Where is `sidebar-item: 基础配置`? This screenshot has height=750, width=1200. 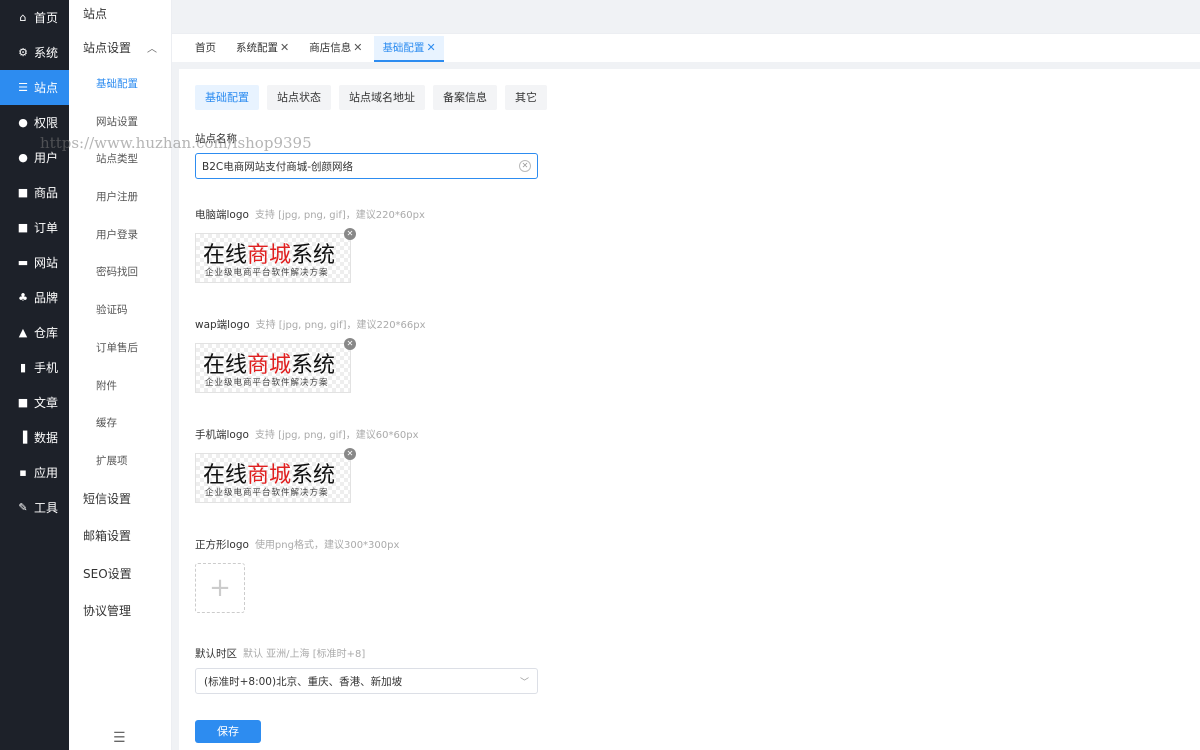
sidebar-item: 基础配置 is located at coordinates (120, 85).